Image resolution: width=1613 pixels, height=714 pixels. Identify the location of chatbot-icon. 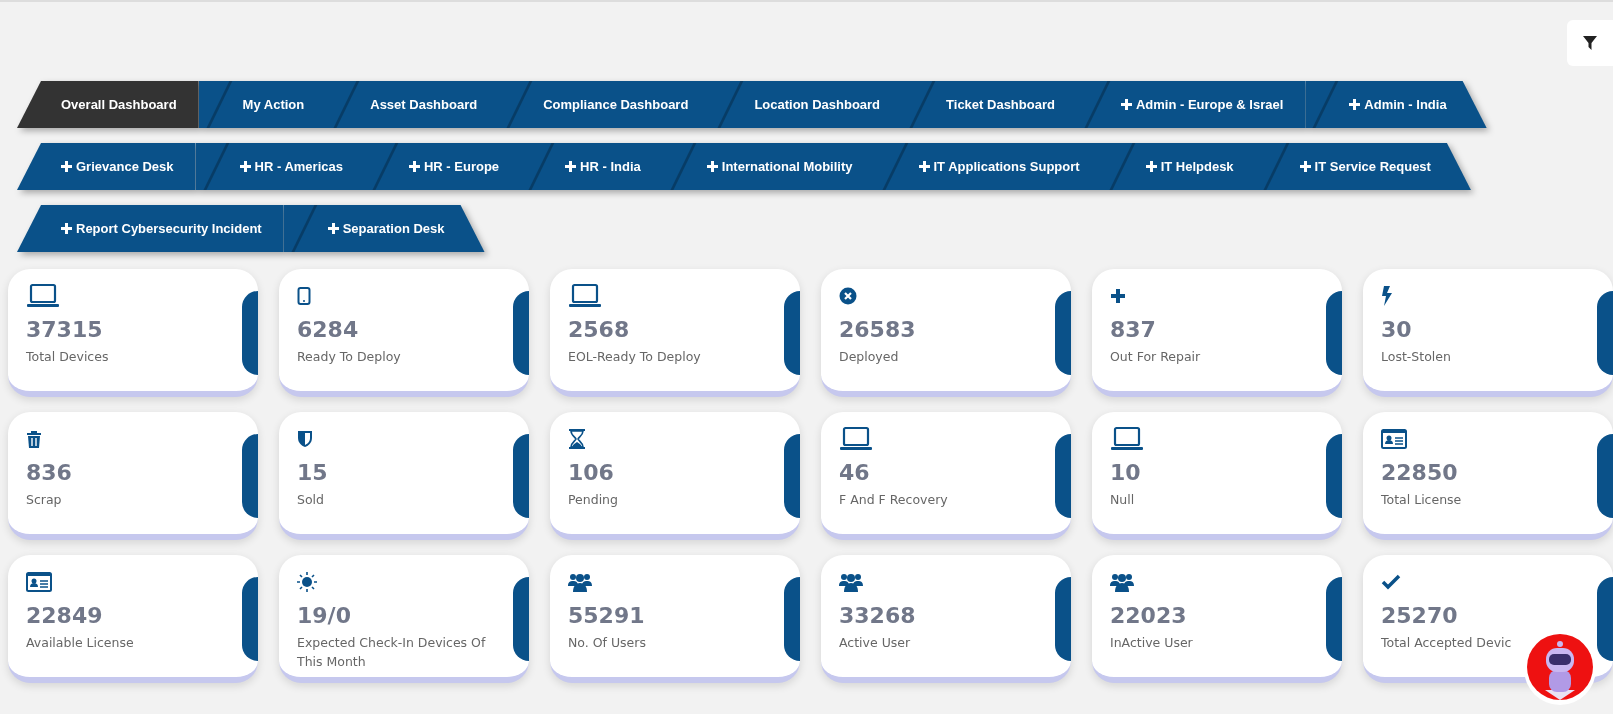
(1560, 669).